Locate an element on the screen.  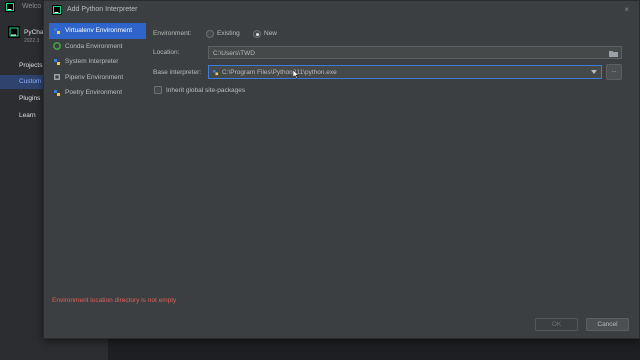
base-interpreter-value: C:\Program Files\Python311\python.exe is located at coordinates (279, 72).